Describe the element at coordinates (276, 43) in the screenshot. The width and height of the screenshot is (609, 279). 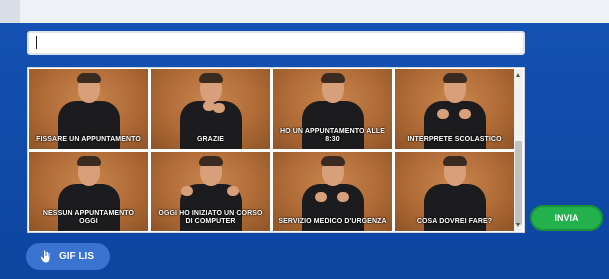
I see `message-input` at that location.